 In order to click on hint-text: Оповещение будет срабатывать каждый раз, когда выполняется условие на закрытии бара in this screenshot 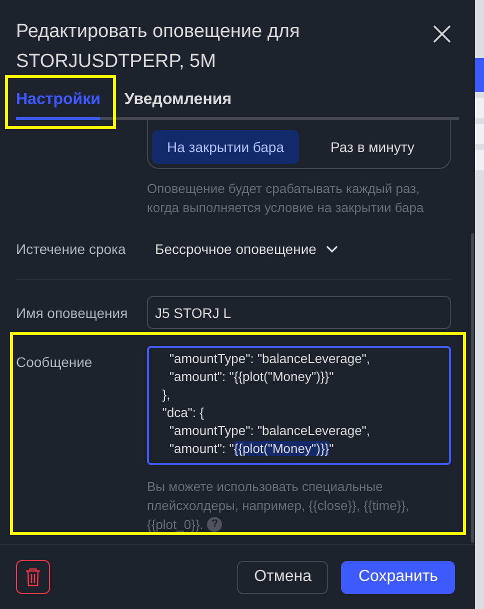, I will do `click(286, 198)`.